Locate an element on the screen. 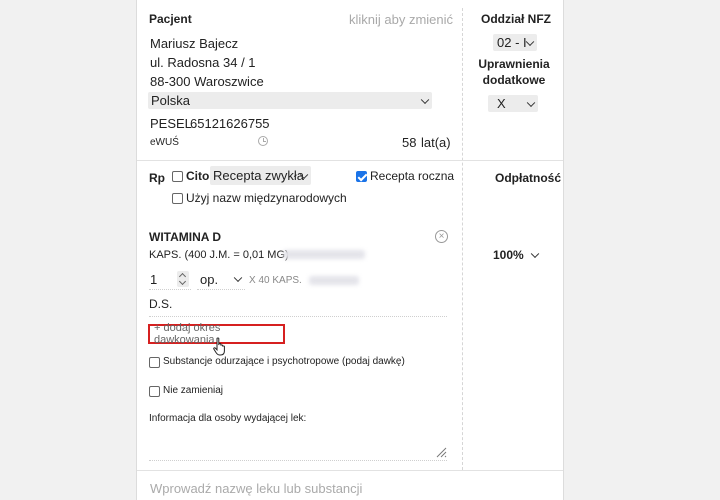 This screenshot has height=500, width=720. payment-select: 100% is located at coordinates (516, 255).